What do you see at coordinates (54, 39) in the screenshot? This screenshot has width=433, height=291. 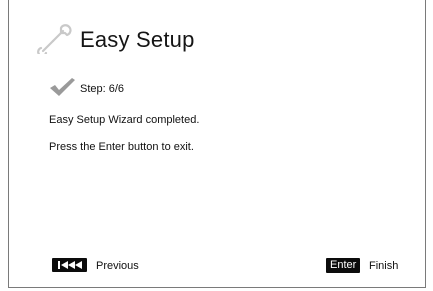 I see `wrench-icon` at bounding box center [54, 39].